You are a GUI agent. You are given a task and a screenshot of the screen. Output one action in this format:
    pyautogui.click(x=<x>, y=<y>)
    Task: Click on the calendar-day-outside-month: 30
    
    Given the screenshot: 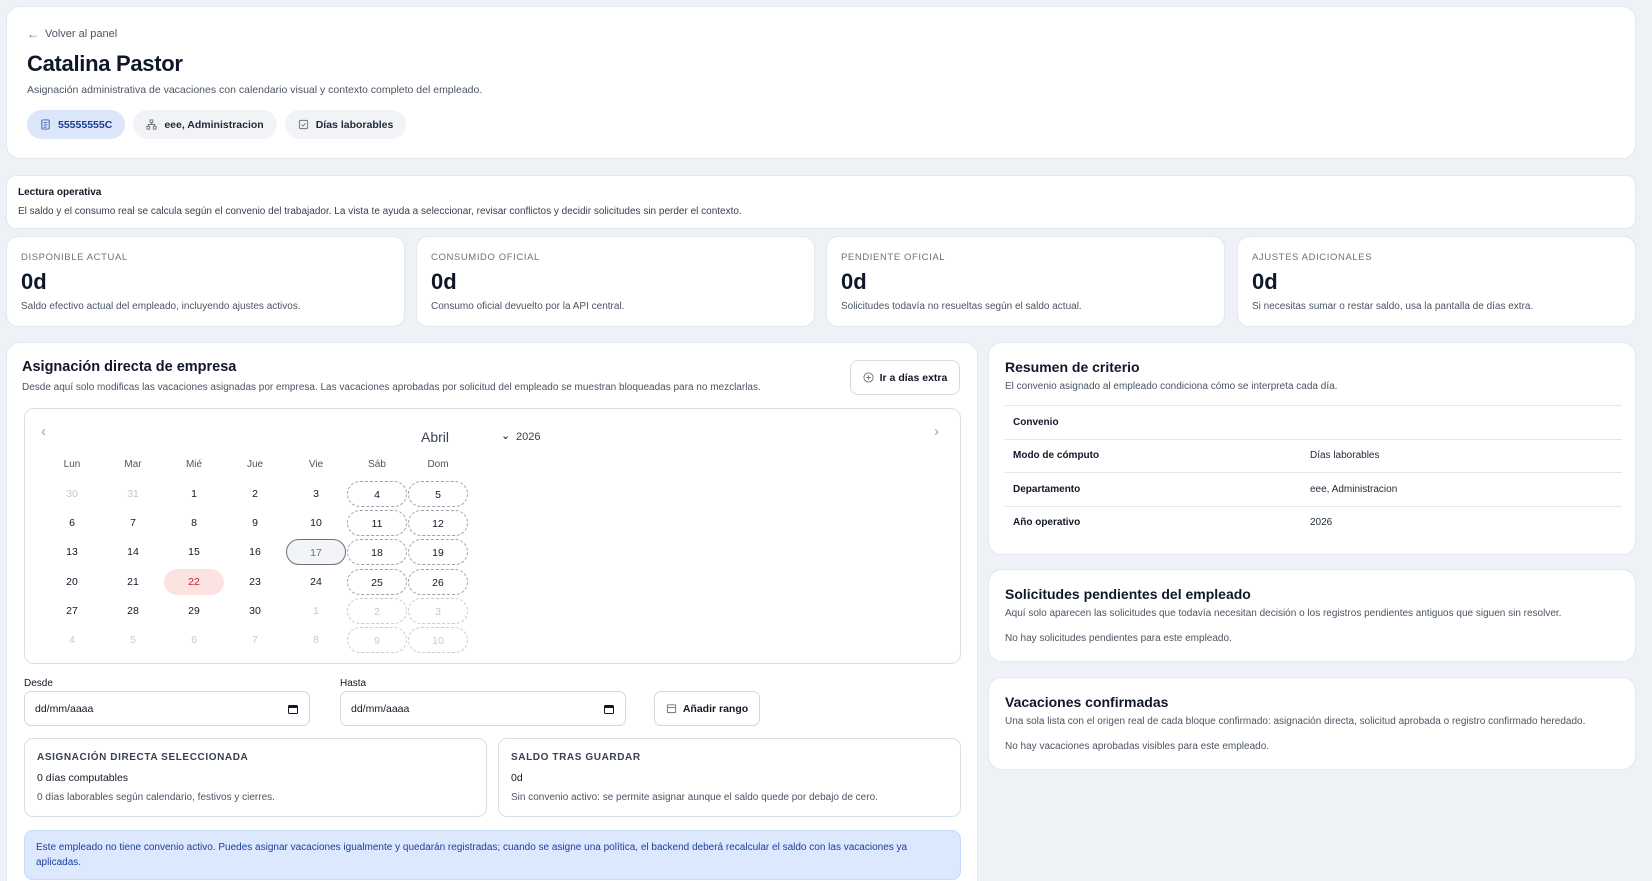 What is the action you would take?
    pyautogui.click(x=72, y=494)
    